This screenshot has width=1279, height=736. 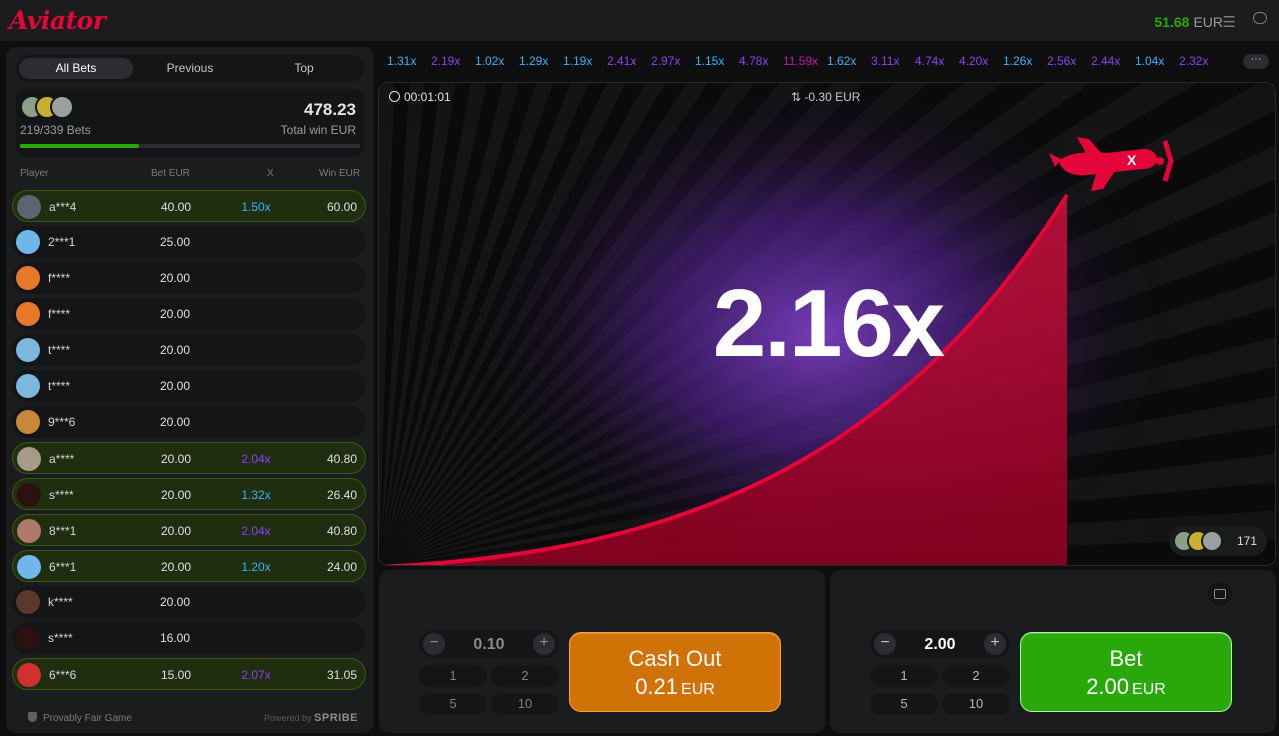 What do you see at coordinates (937, 61) in the screenshot?
I see `history-multiplier: 4.74x` at bounding box center [937, 61].